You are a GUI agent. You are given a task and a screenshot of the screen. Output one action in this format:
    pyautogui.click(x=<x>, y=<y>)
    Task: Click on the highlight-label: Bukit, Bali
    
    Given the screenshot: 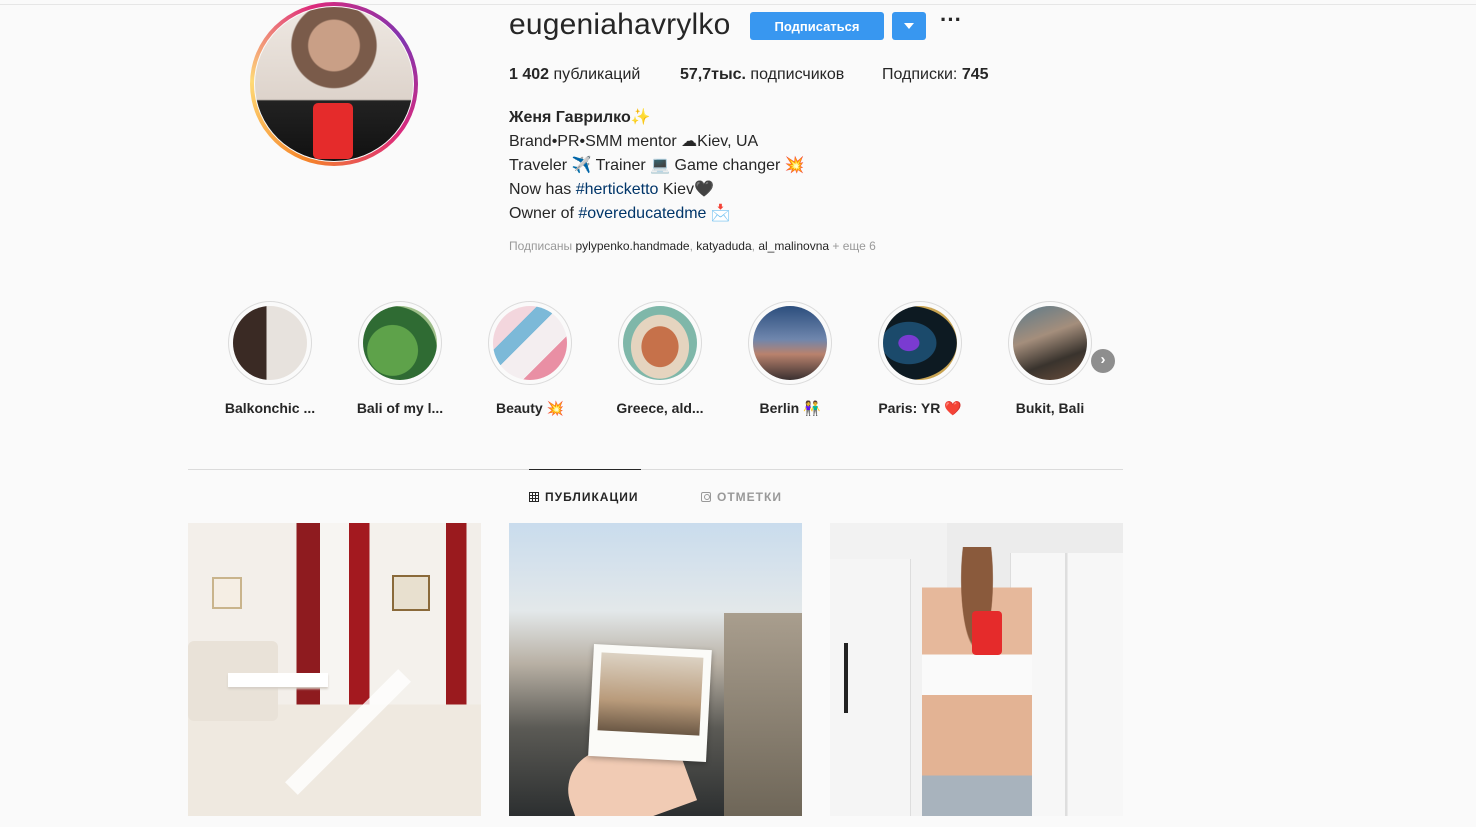 What is the action you would take?
    pyautogui.click(x=1050, y=408)
    